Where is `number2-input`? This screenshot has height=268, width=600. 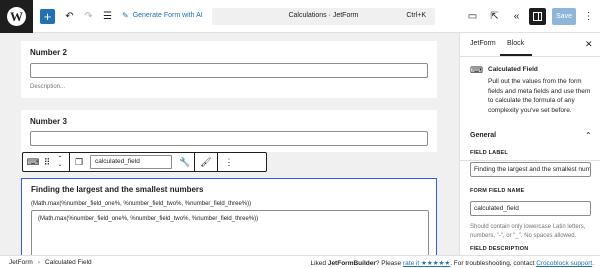 number2-input is located at coordinates (229, 70).